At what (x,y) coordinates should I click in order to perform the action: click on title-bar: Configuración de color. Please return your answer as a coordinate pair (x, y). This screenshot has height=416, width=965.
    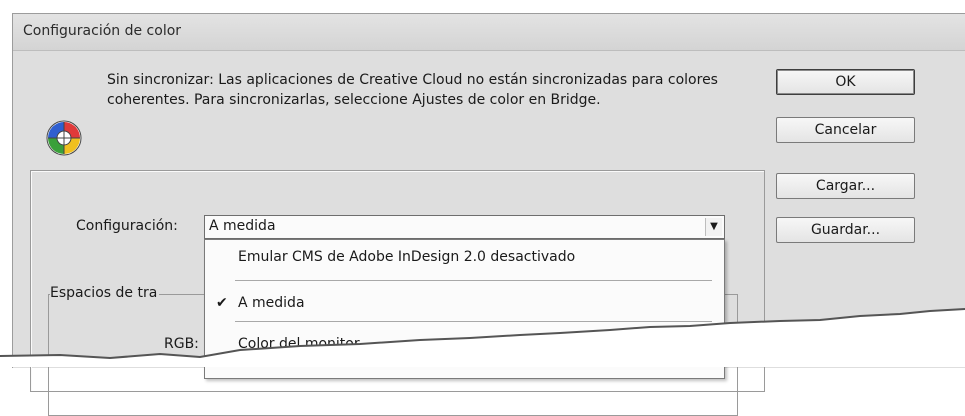
    Looking at the image, I should click on (489, 32).